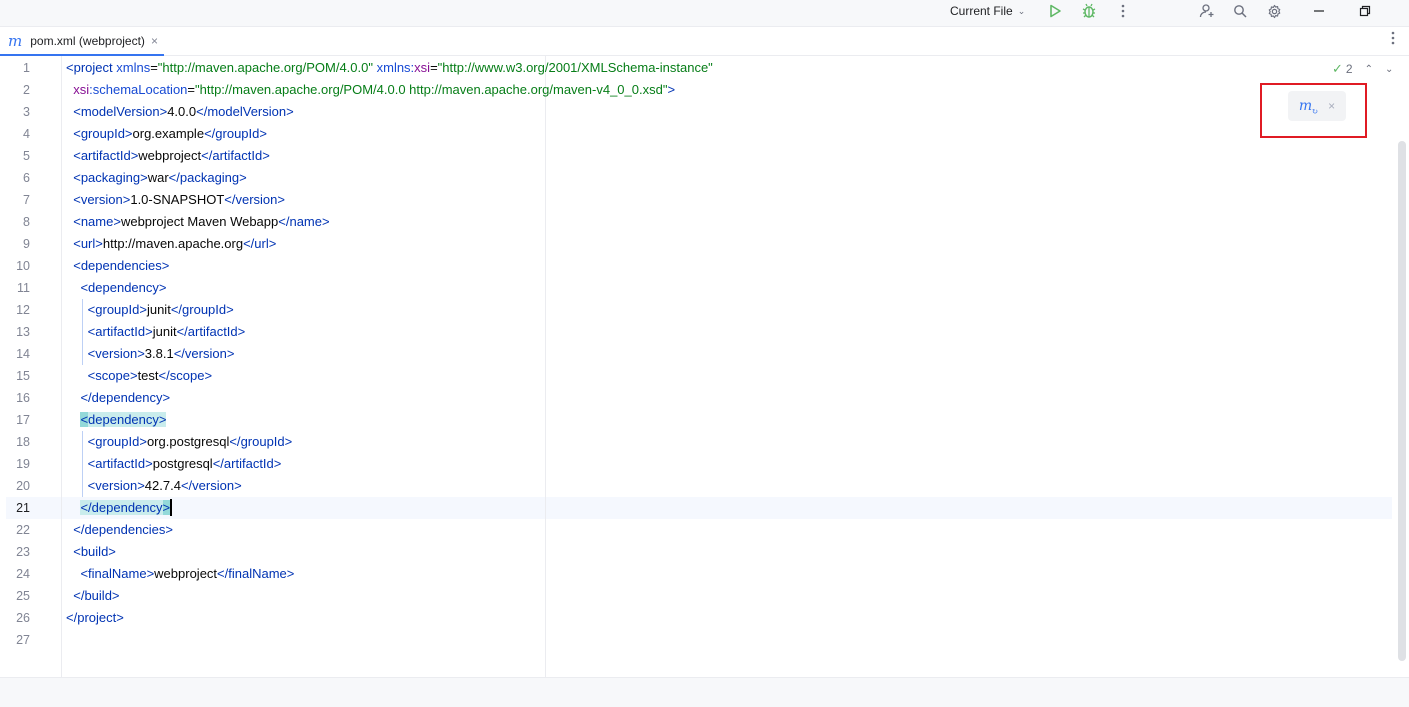 The image size is (1409, 707). I want to click on line-number: 17, so click(23, 420).